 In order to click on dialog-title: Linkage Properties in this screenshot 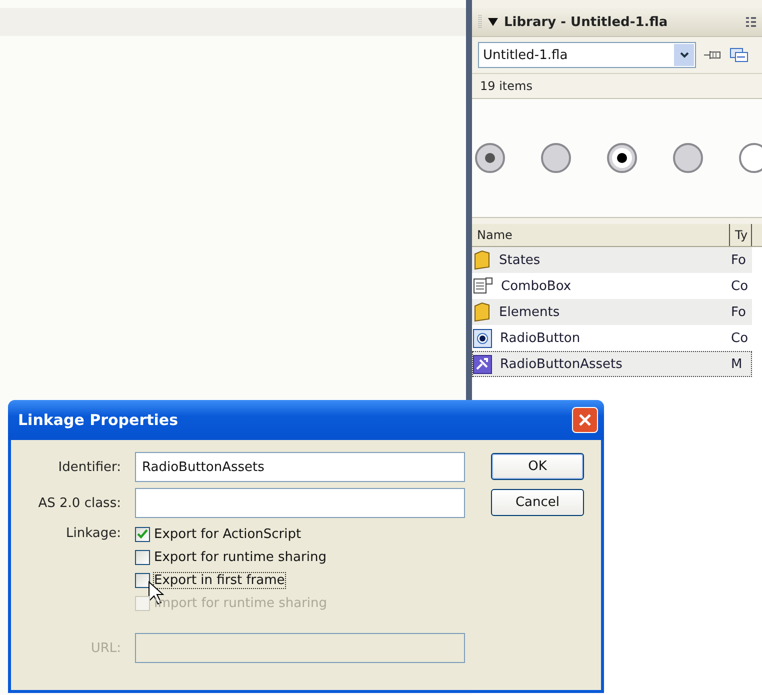, I will do `click(98, 420)`.